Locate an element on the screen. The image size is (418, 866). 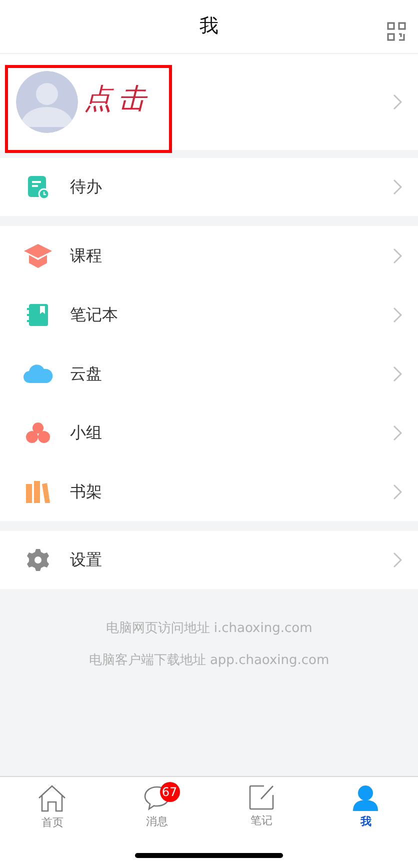
menu-item: 课程 is located at coordinates (209, 255).